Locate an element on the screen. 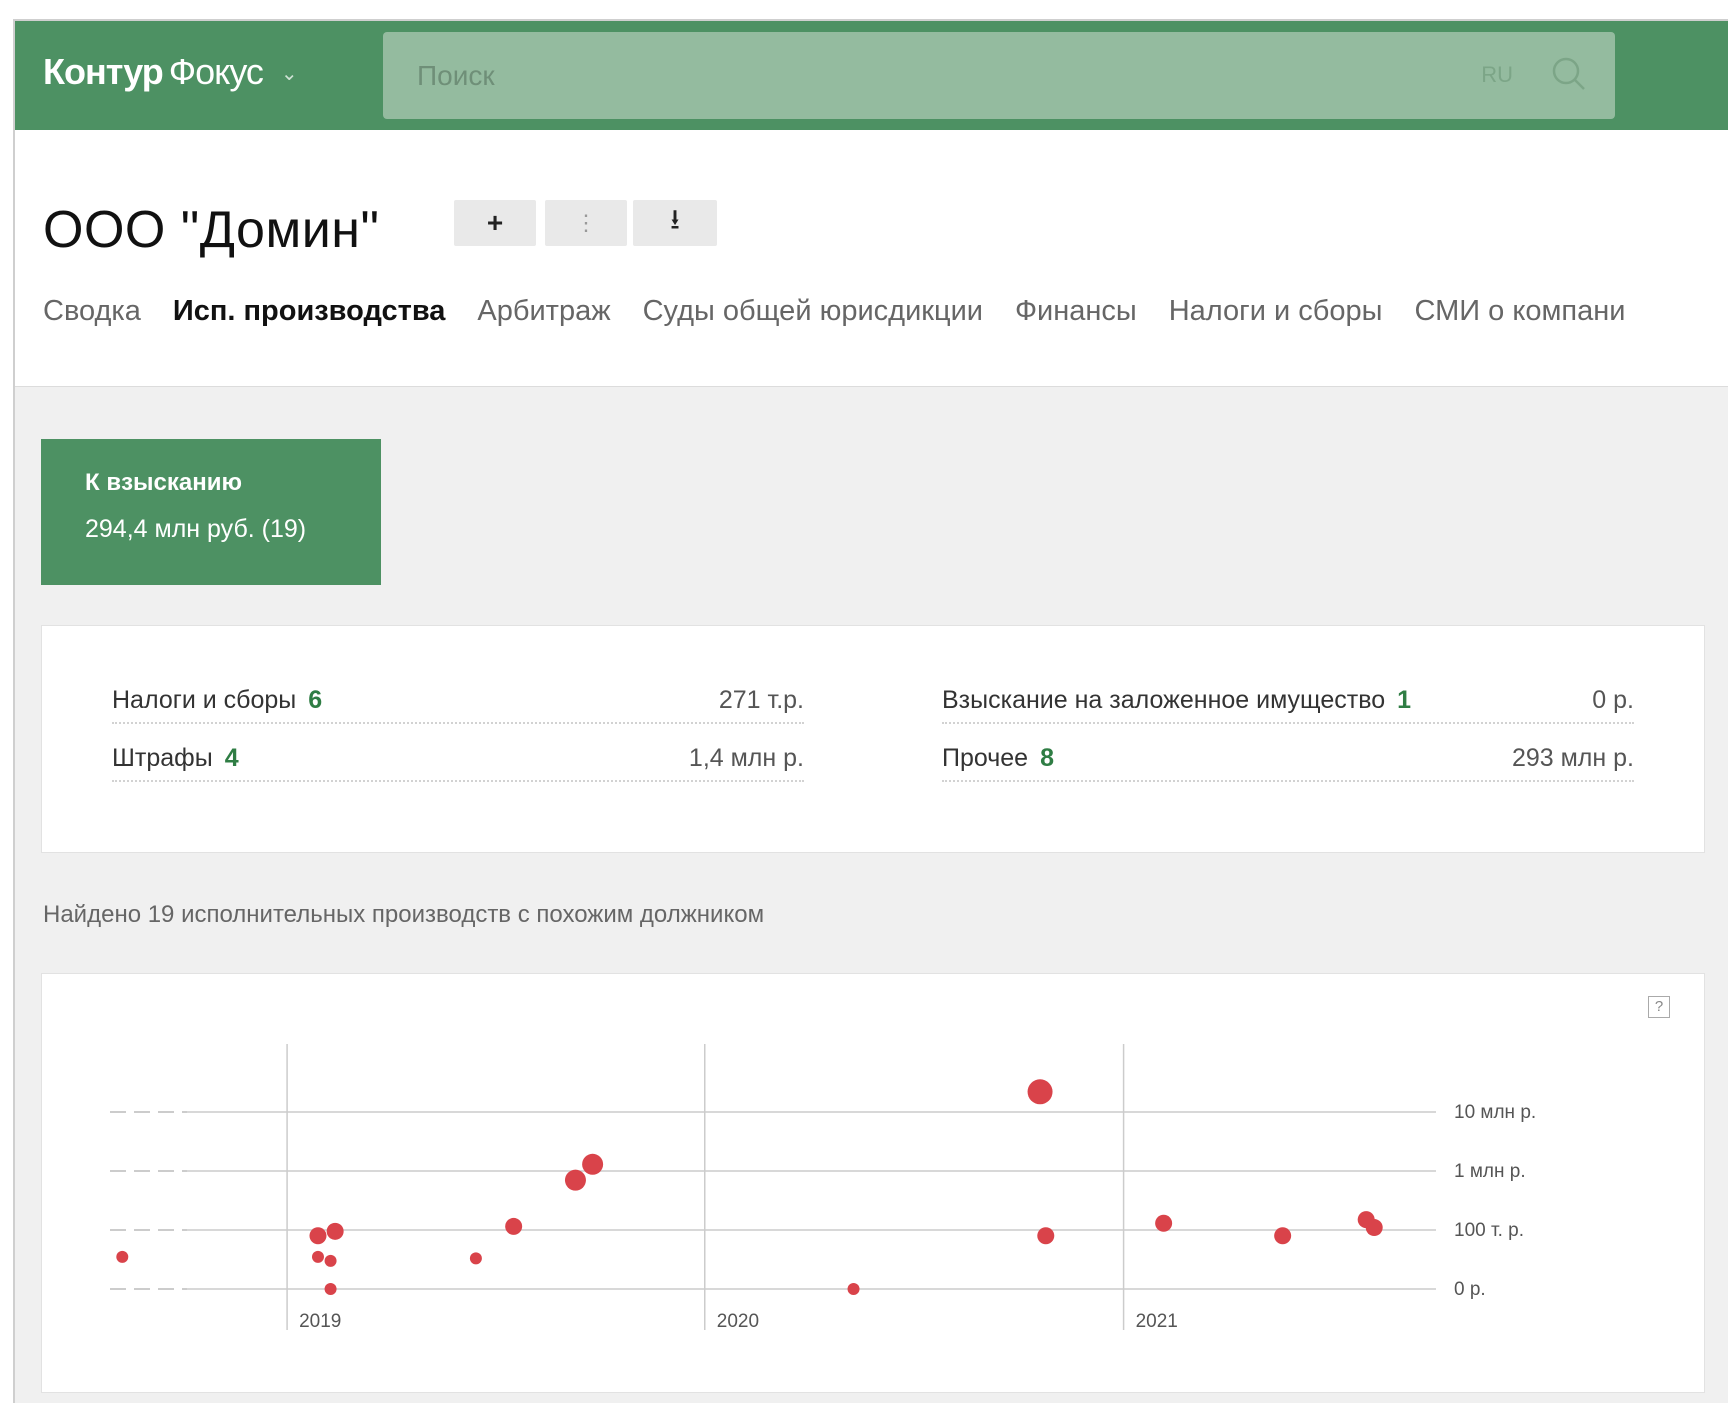  breakdown-label-wrap: Взыскание на заложенное имущество 1 is located at coordinates (1176, 700).